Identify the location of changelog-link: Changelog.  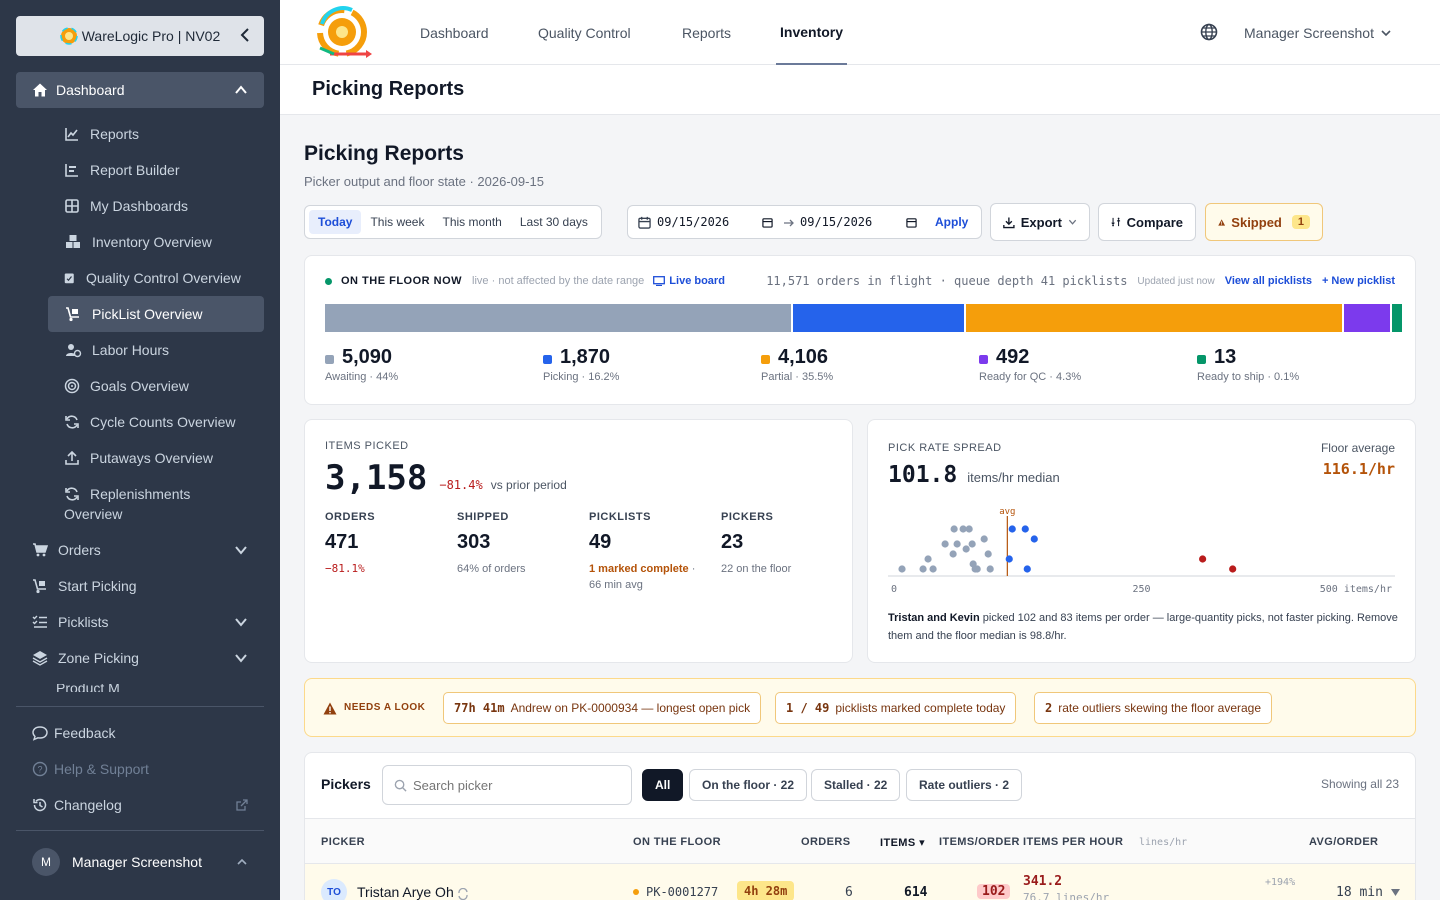
(148, 805).